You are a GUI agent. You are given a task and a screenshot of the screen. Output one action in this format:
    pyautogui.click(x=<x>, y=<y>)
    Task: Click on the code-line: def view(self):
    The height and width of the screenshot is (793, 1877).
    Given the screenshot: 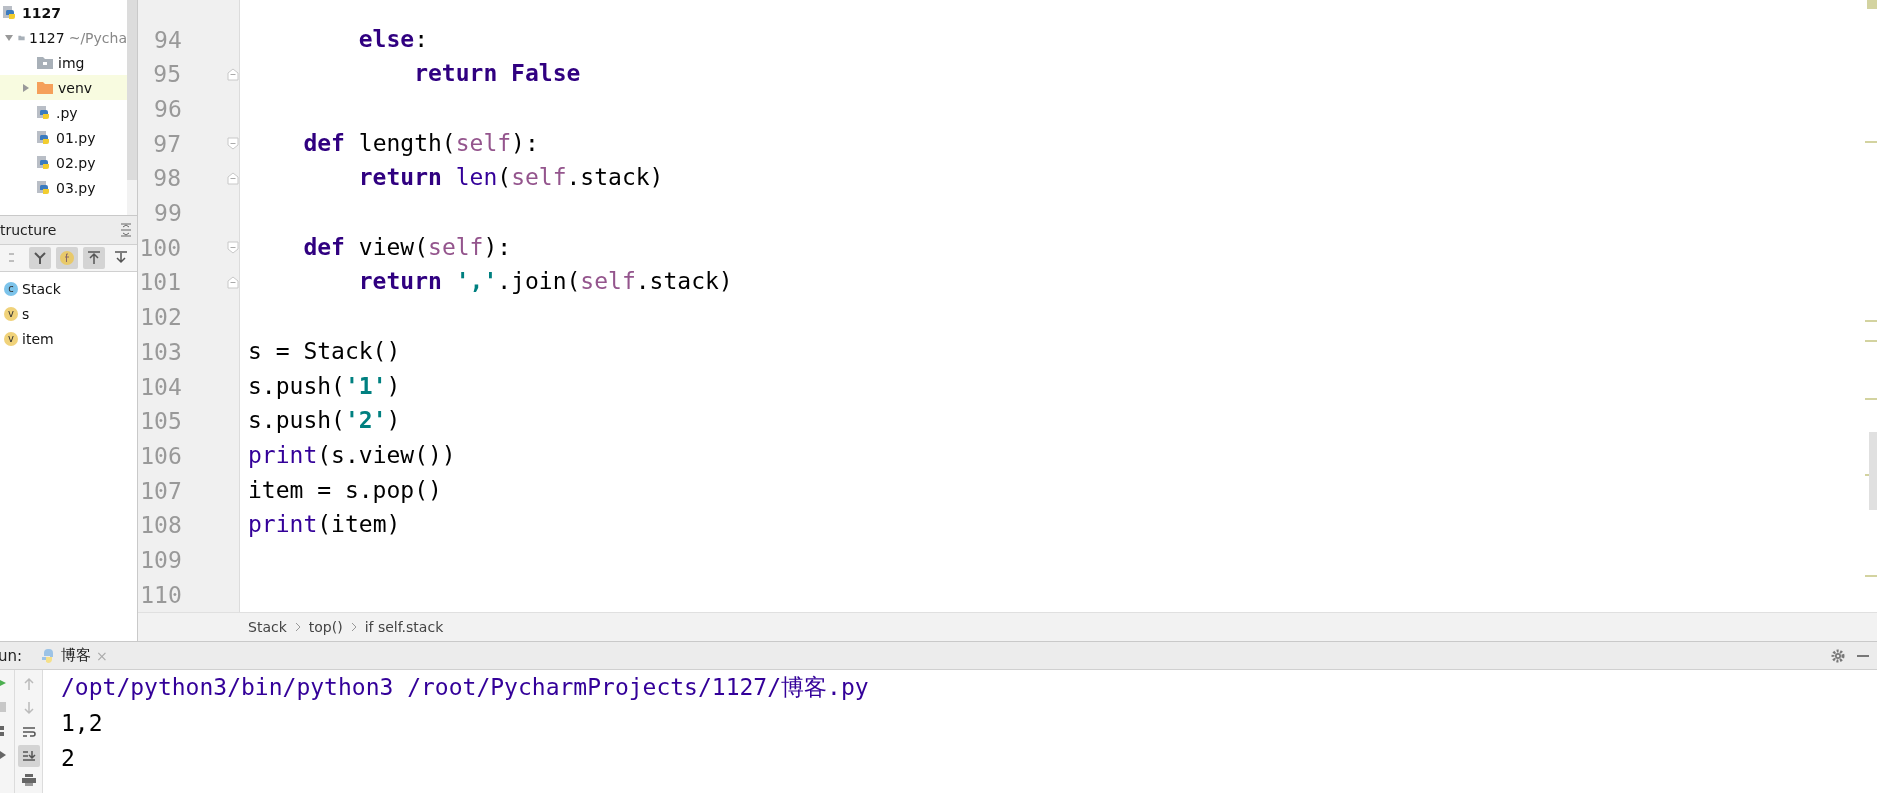 What is the action you would take?
    pyautogui.click(x=407, y=246)
    